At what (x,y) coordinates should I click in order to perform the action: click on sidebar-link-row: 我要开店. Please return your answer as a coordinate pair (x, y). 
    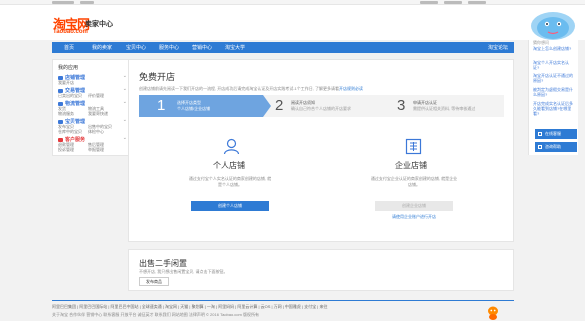
    Looking at the image, I should click on (94, 82).